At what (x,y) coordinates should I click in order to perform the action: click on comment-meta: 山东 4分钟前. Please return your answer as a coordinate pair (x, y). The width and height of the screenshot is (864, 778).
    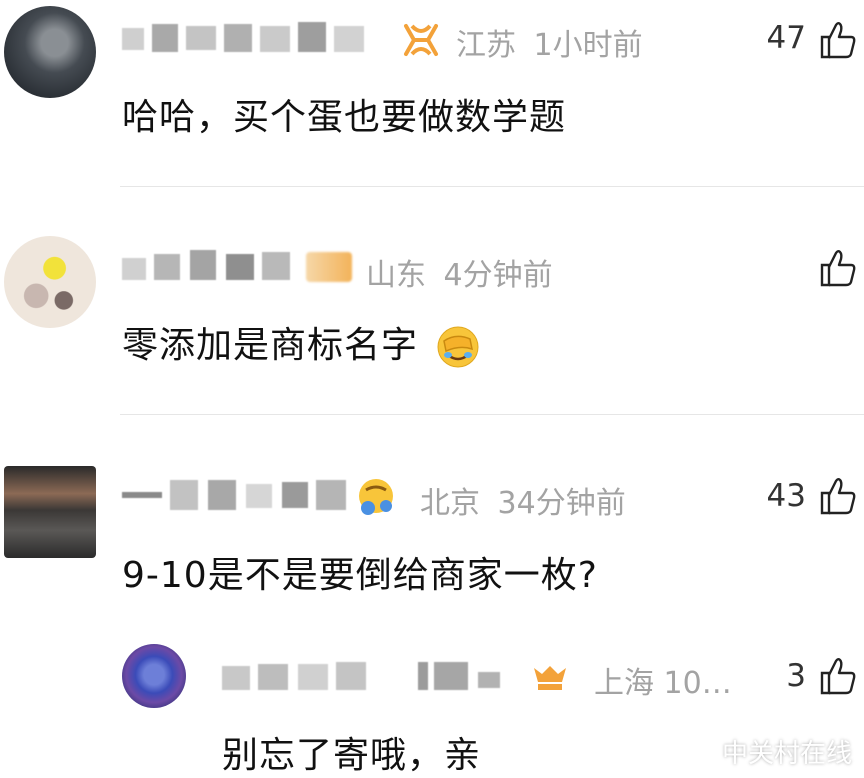
    Looking at the image, I should click on (459, 272).